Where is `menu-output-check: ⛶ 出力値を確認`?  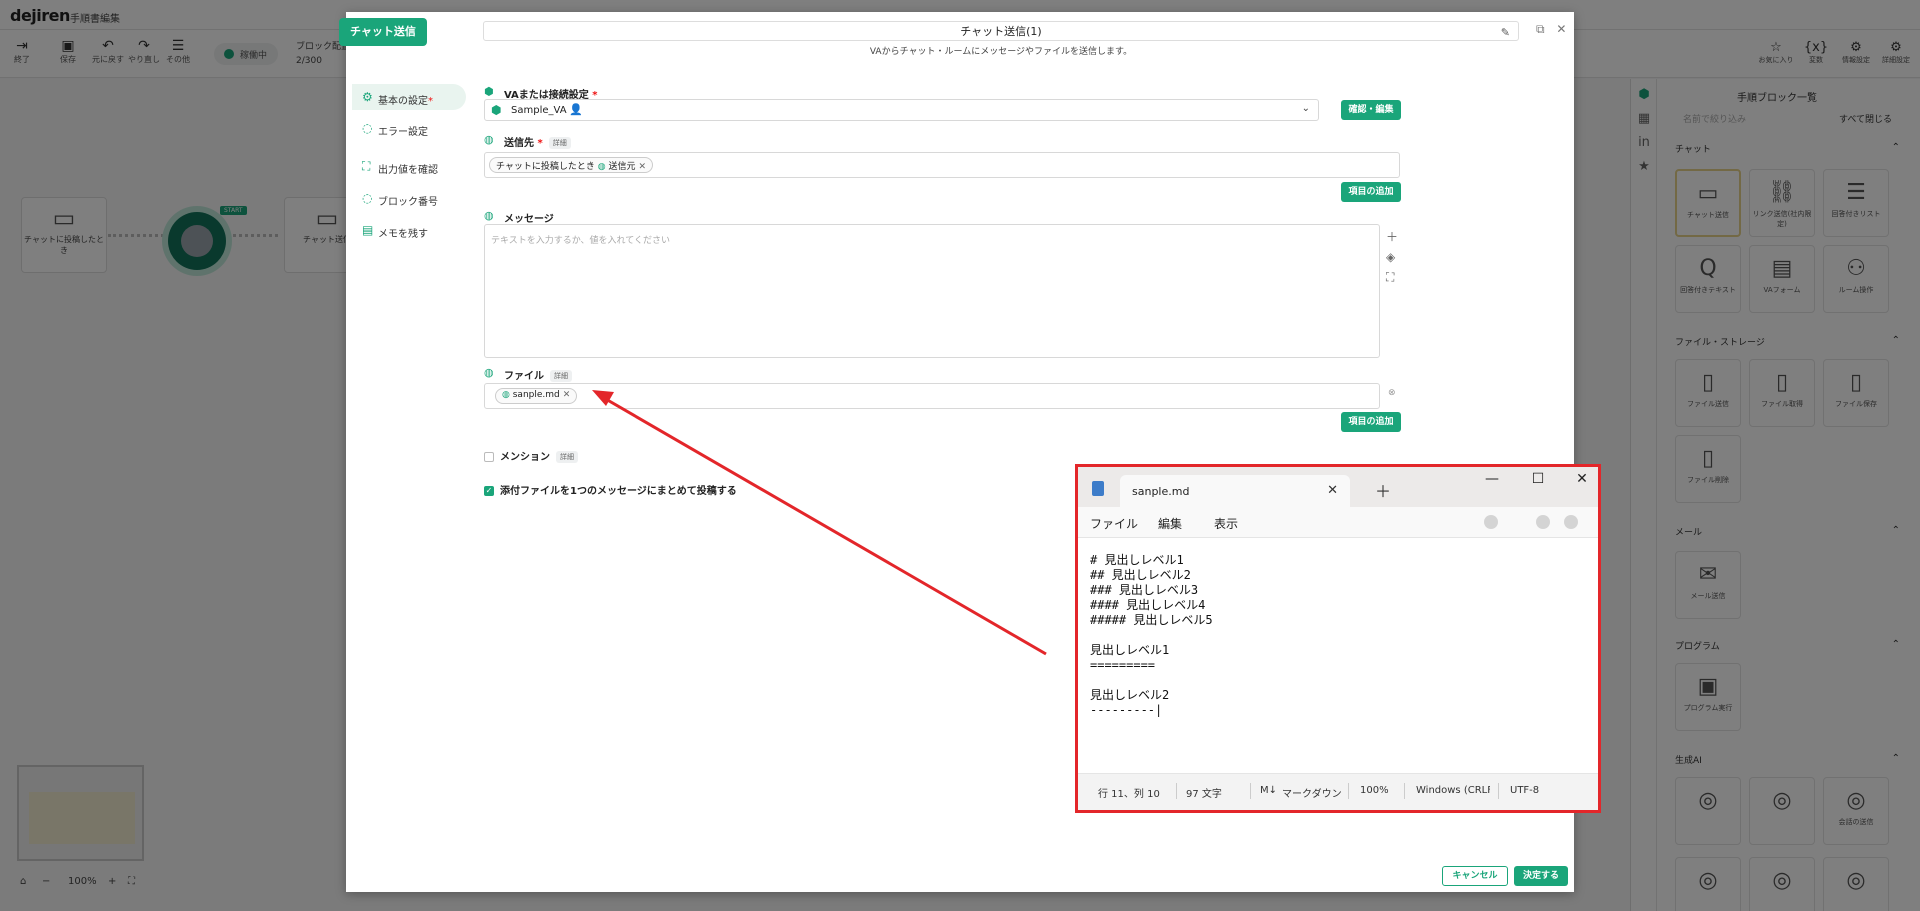 menu-output-check: ⛶ 出力値を確認 is located at coordinates (409, 166).